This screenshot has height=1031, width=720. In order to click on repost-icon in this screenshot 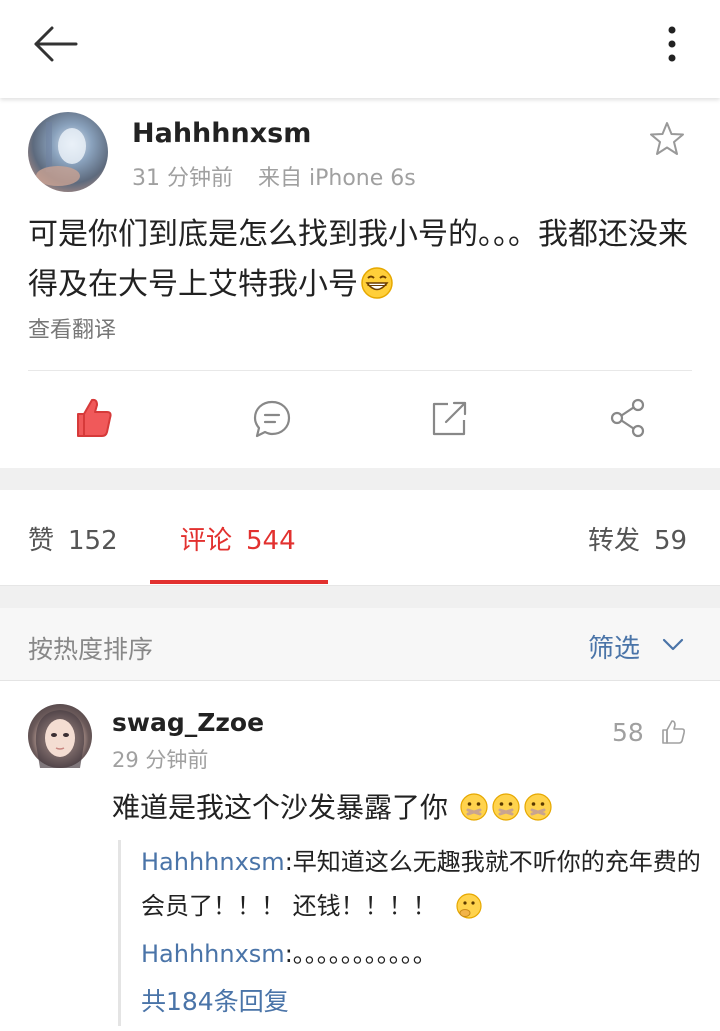, I will do `click(449, 418)`.